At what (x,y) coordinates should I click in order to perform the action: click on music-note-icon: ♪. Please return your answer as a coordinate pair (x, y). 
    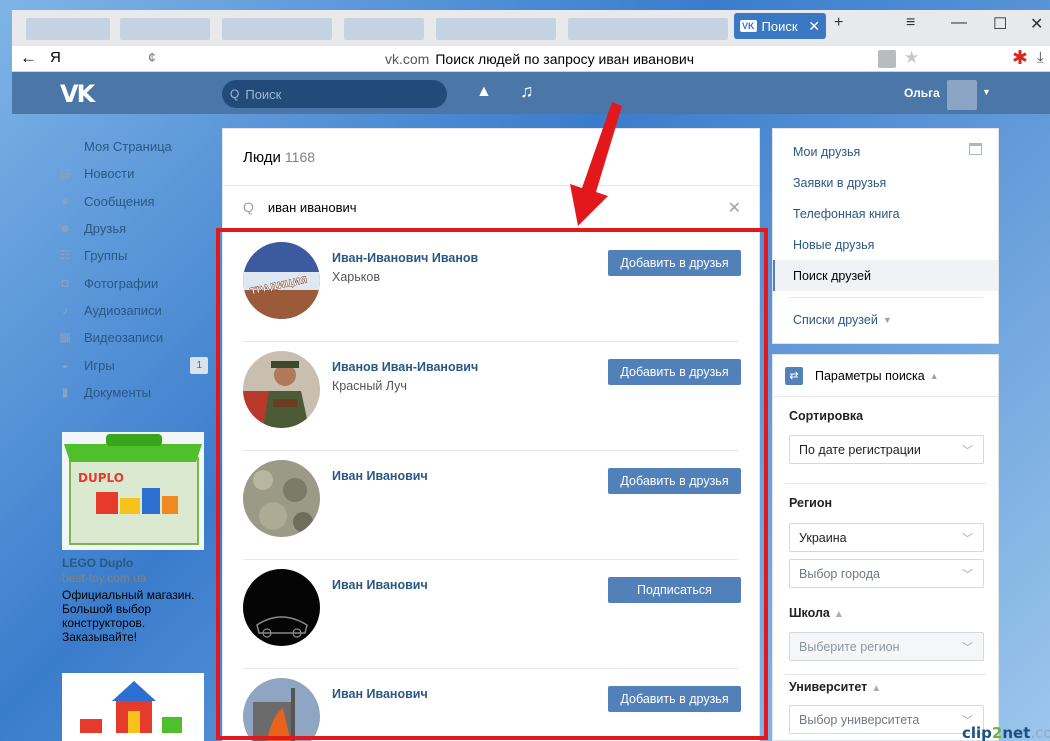
    Looking at the image, I should click on (65, 309).